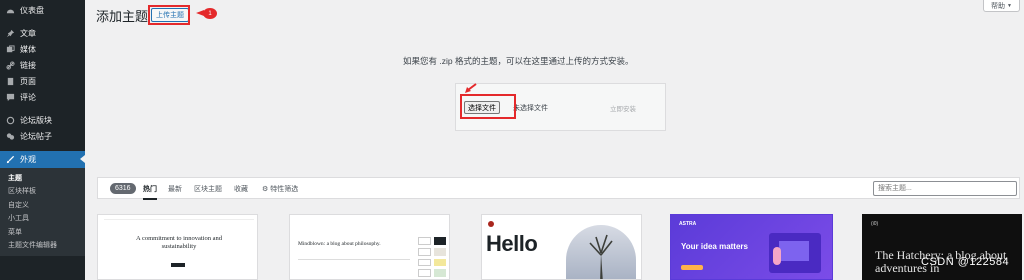  What do you see at coordinates (10, 10) in the screenshot?
I see `dashboard-icon` at bounding box center [10, 10].